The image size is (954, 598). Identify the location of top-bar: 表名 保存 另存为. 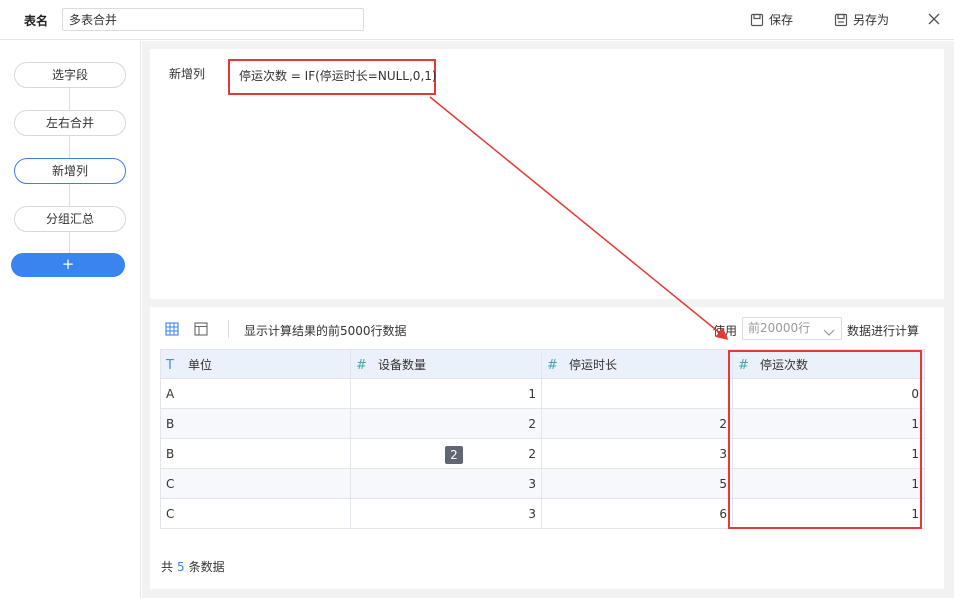
(477, 20).